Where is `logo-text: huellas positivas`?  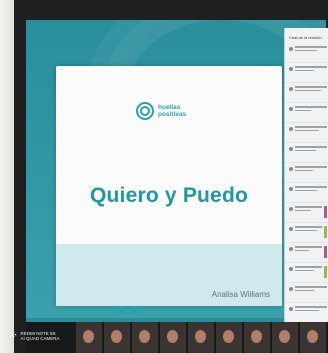 logo-text: huellas positivas is located at coordinates (172, 111).